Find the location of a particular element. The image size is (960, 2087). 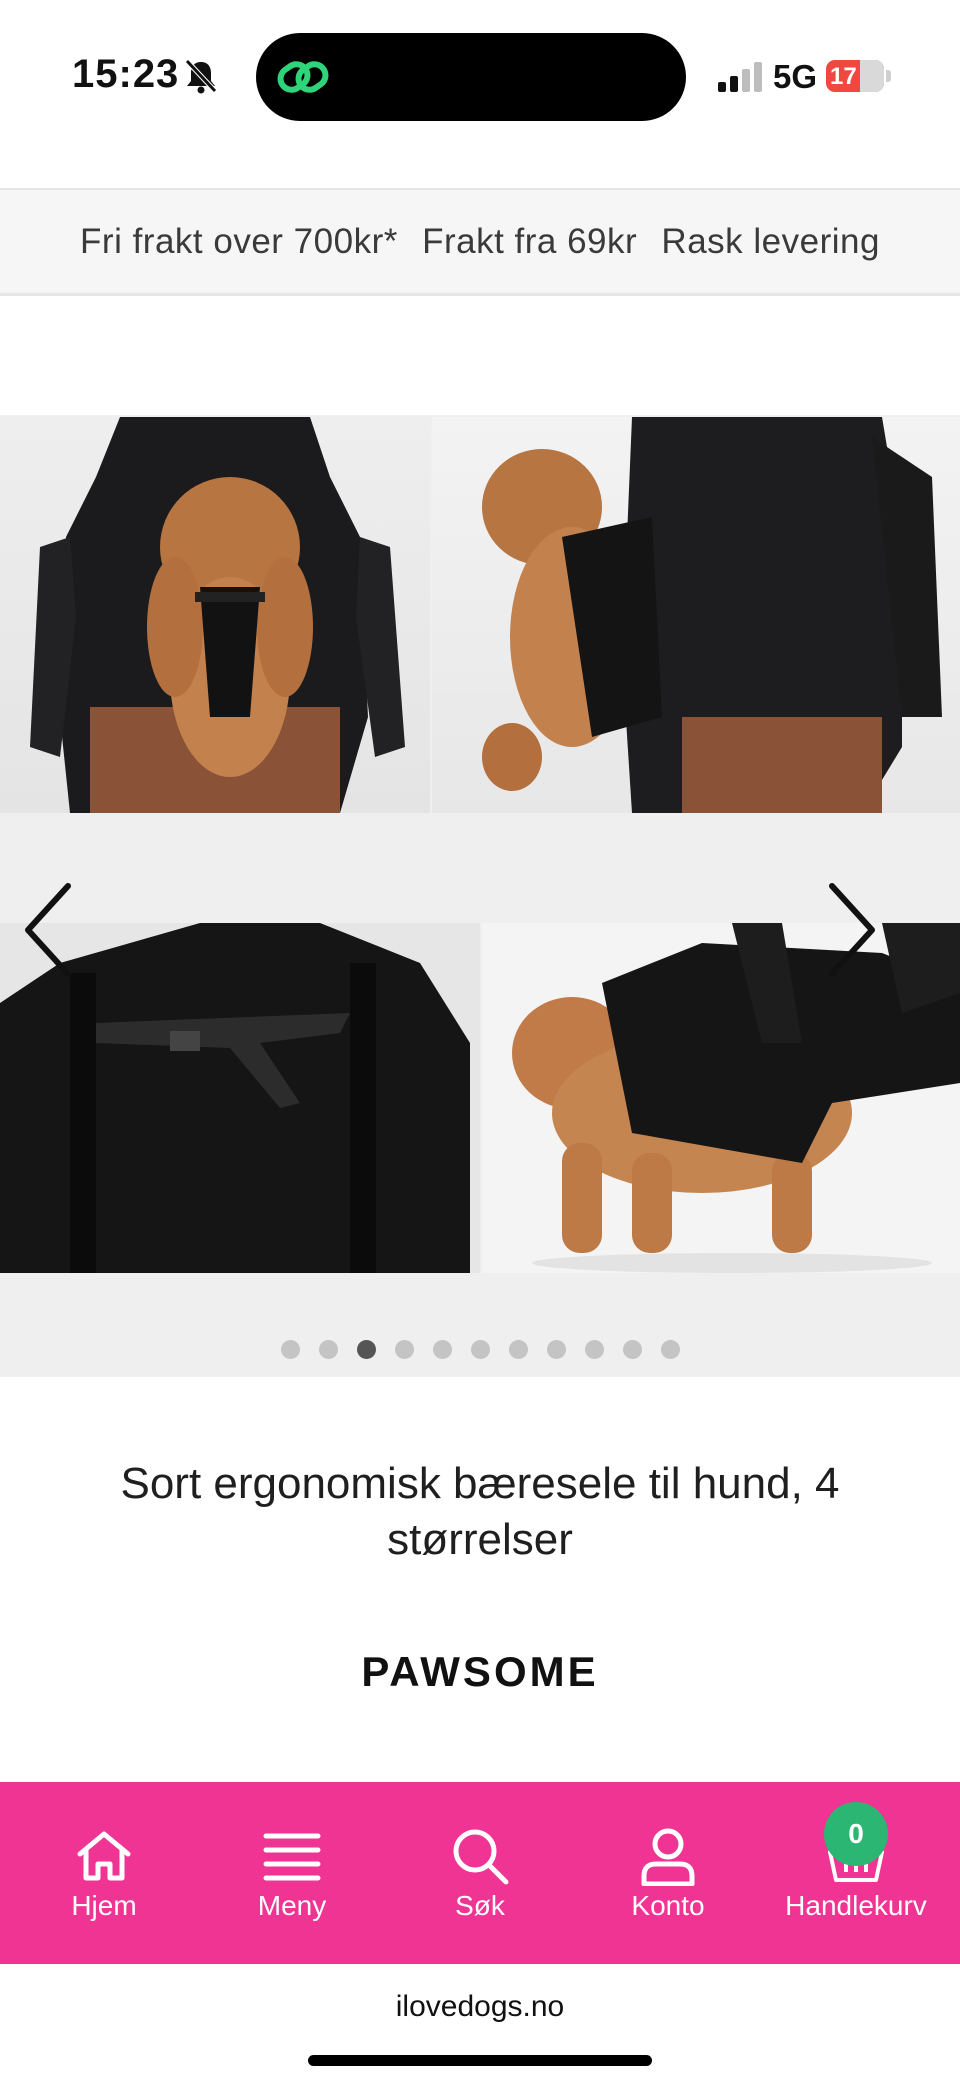

cart-count-badge: 0 is located at coordinates (856, 1834).